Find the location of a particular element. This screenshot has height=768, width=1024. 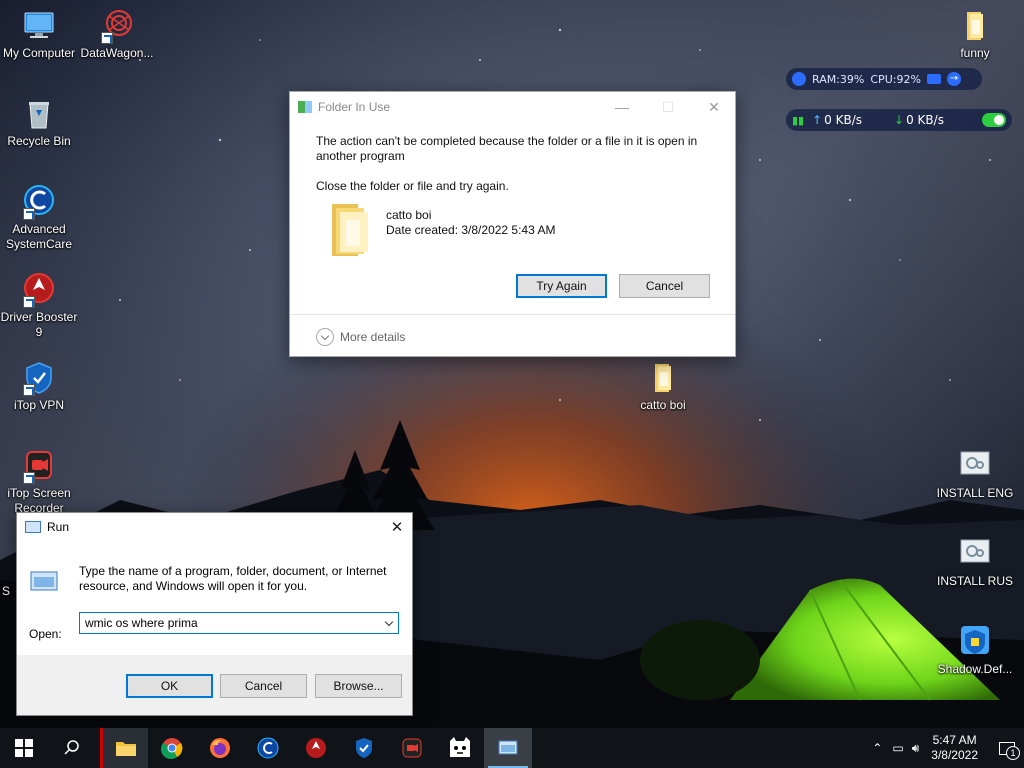

desktop-icon-driver-booster: Driver Booster 9 is located at coordinates (39, 306).